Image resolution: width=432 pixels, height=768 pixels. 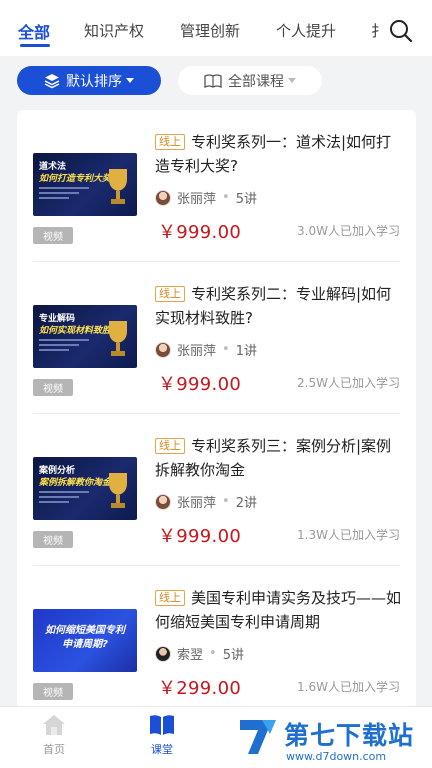 What do you see at coordinates (306, 30) in the screenshot?
I see `tab-personal-growth: 个人提升` at bounding box center [306, 30].